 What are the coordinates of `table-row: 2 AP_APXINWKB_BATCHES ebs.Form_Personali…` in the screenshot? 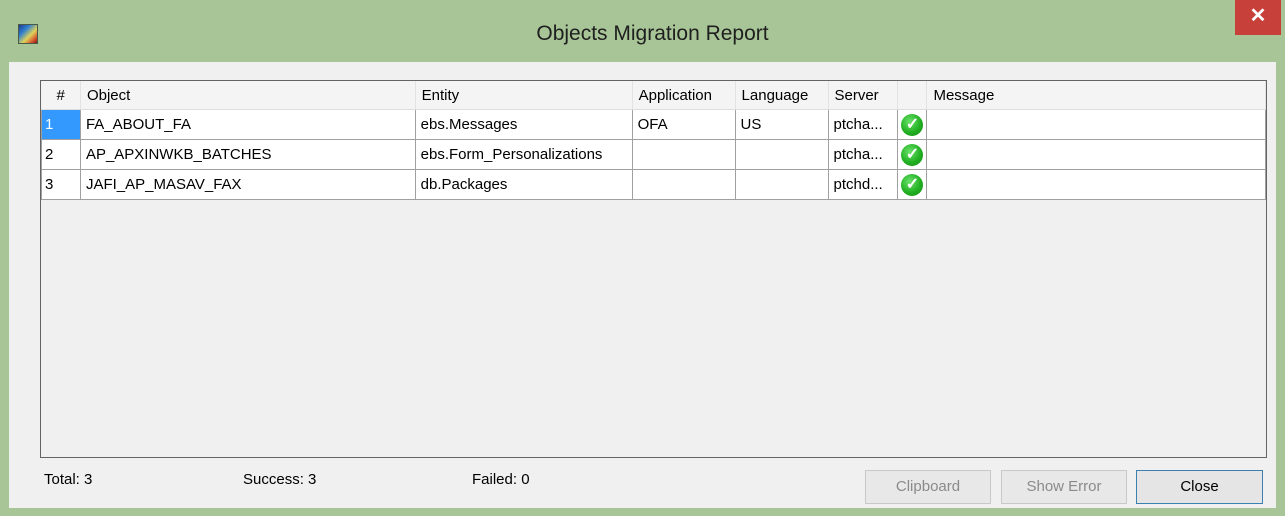 It's located at (653, 154).